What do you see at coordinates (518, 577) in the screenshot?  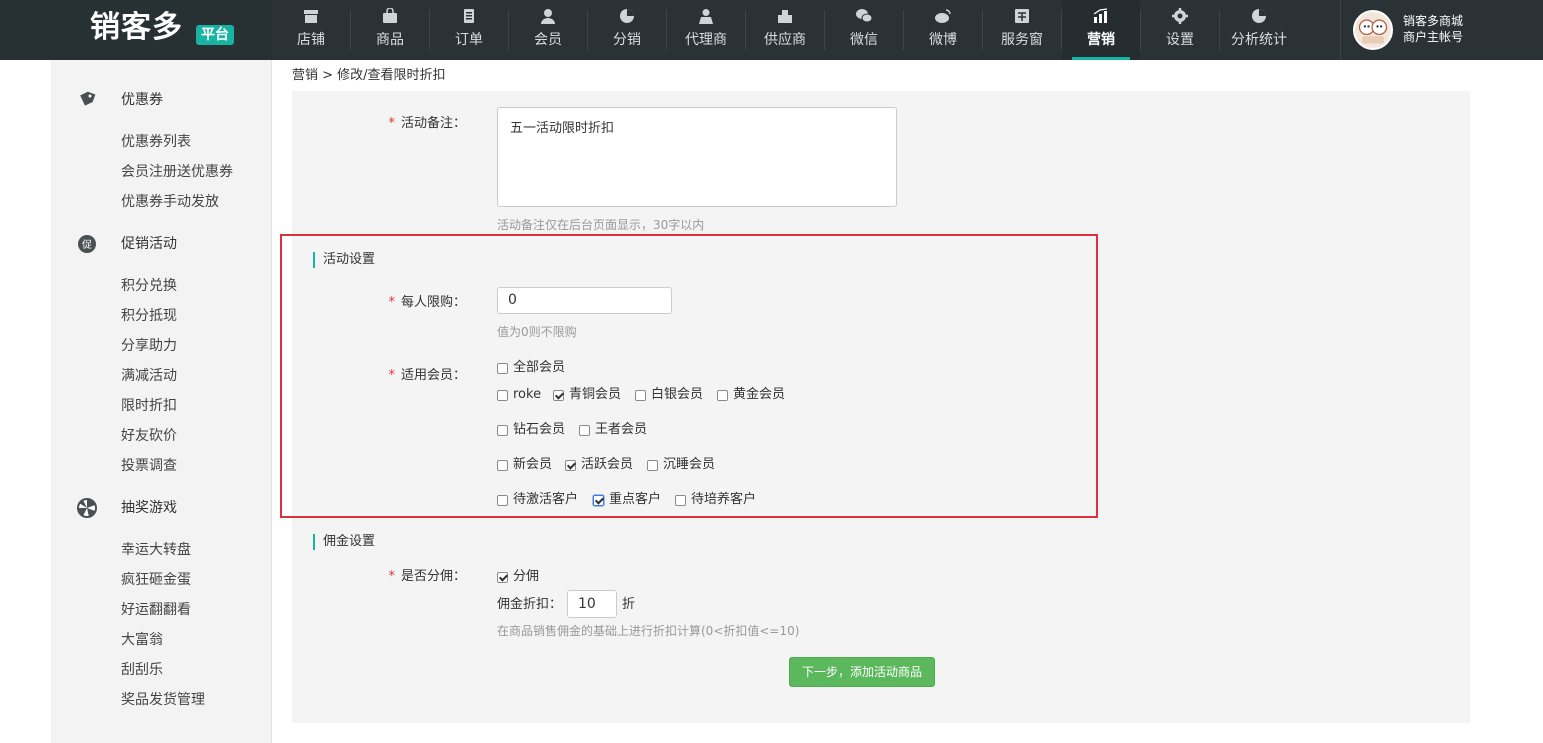 I see `commission-checkbox: 分佣` at bounding box center [518, 577].